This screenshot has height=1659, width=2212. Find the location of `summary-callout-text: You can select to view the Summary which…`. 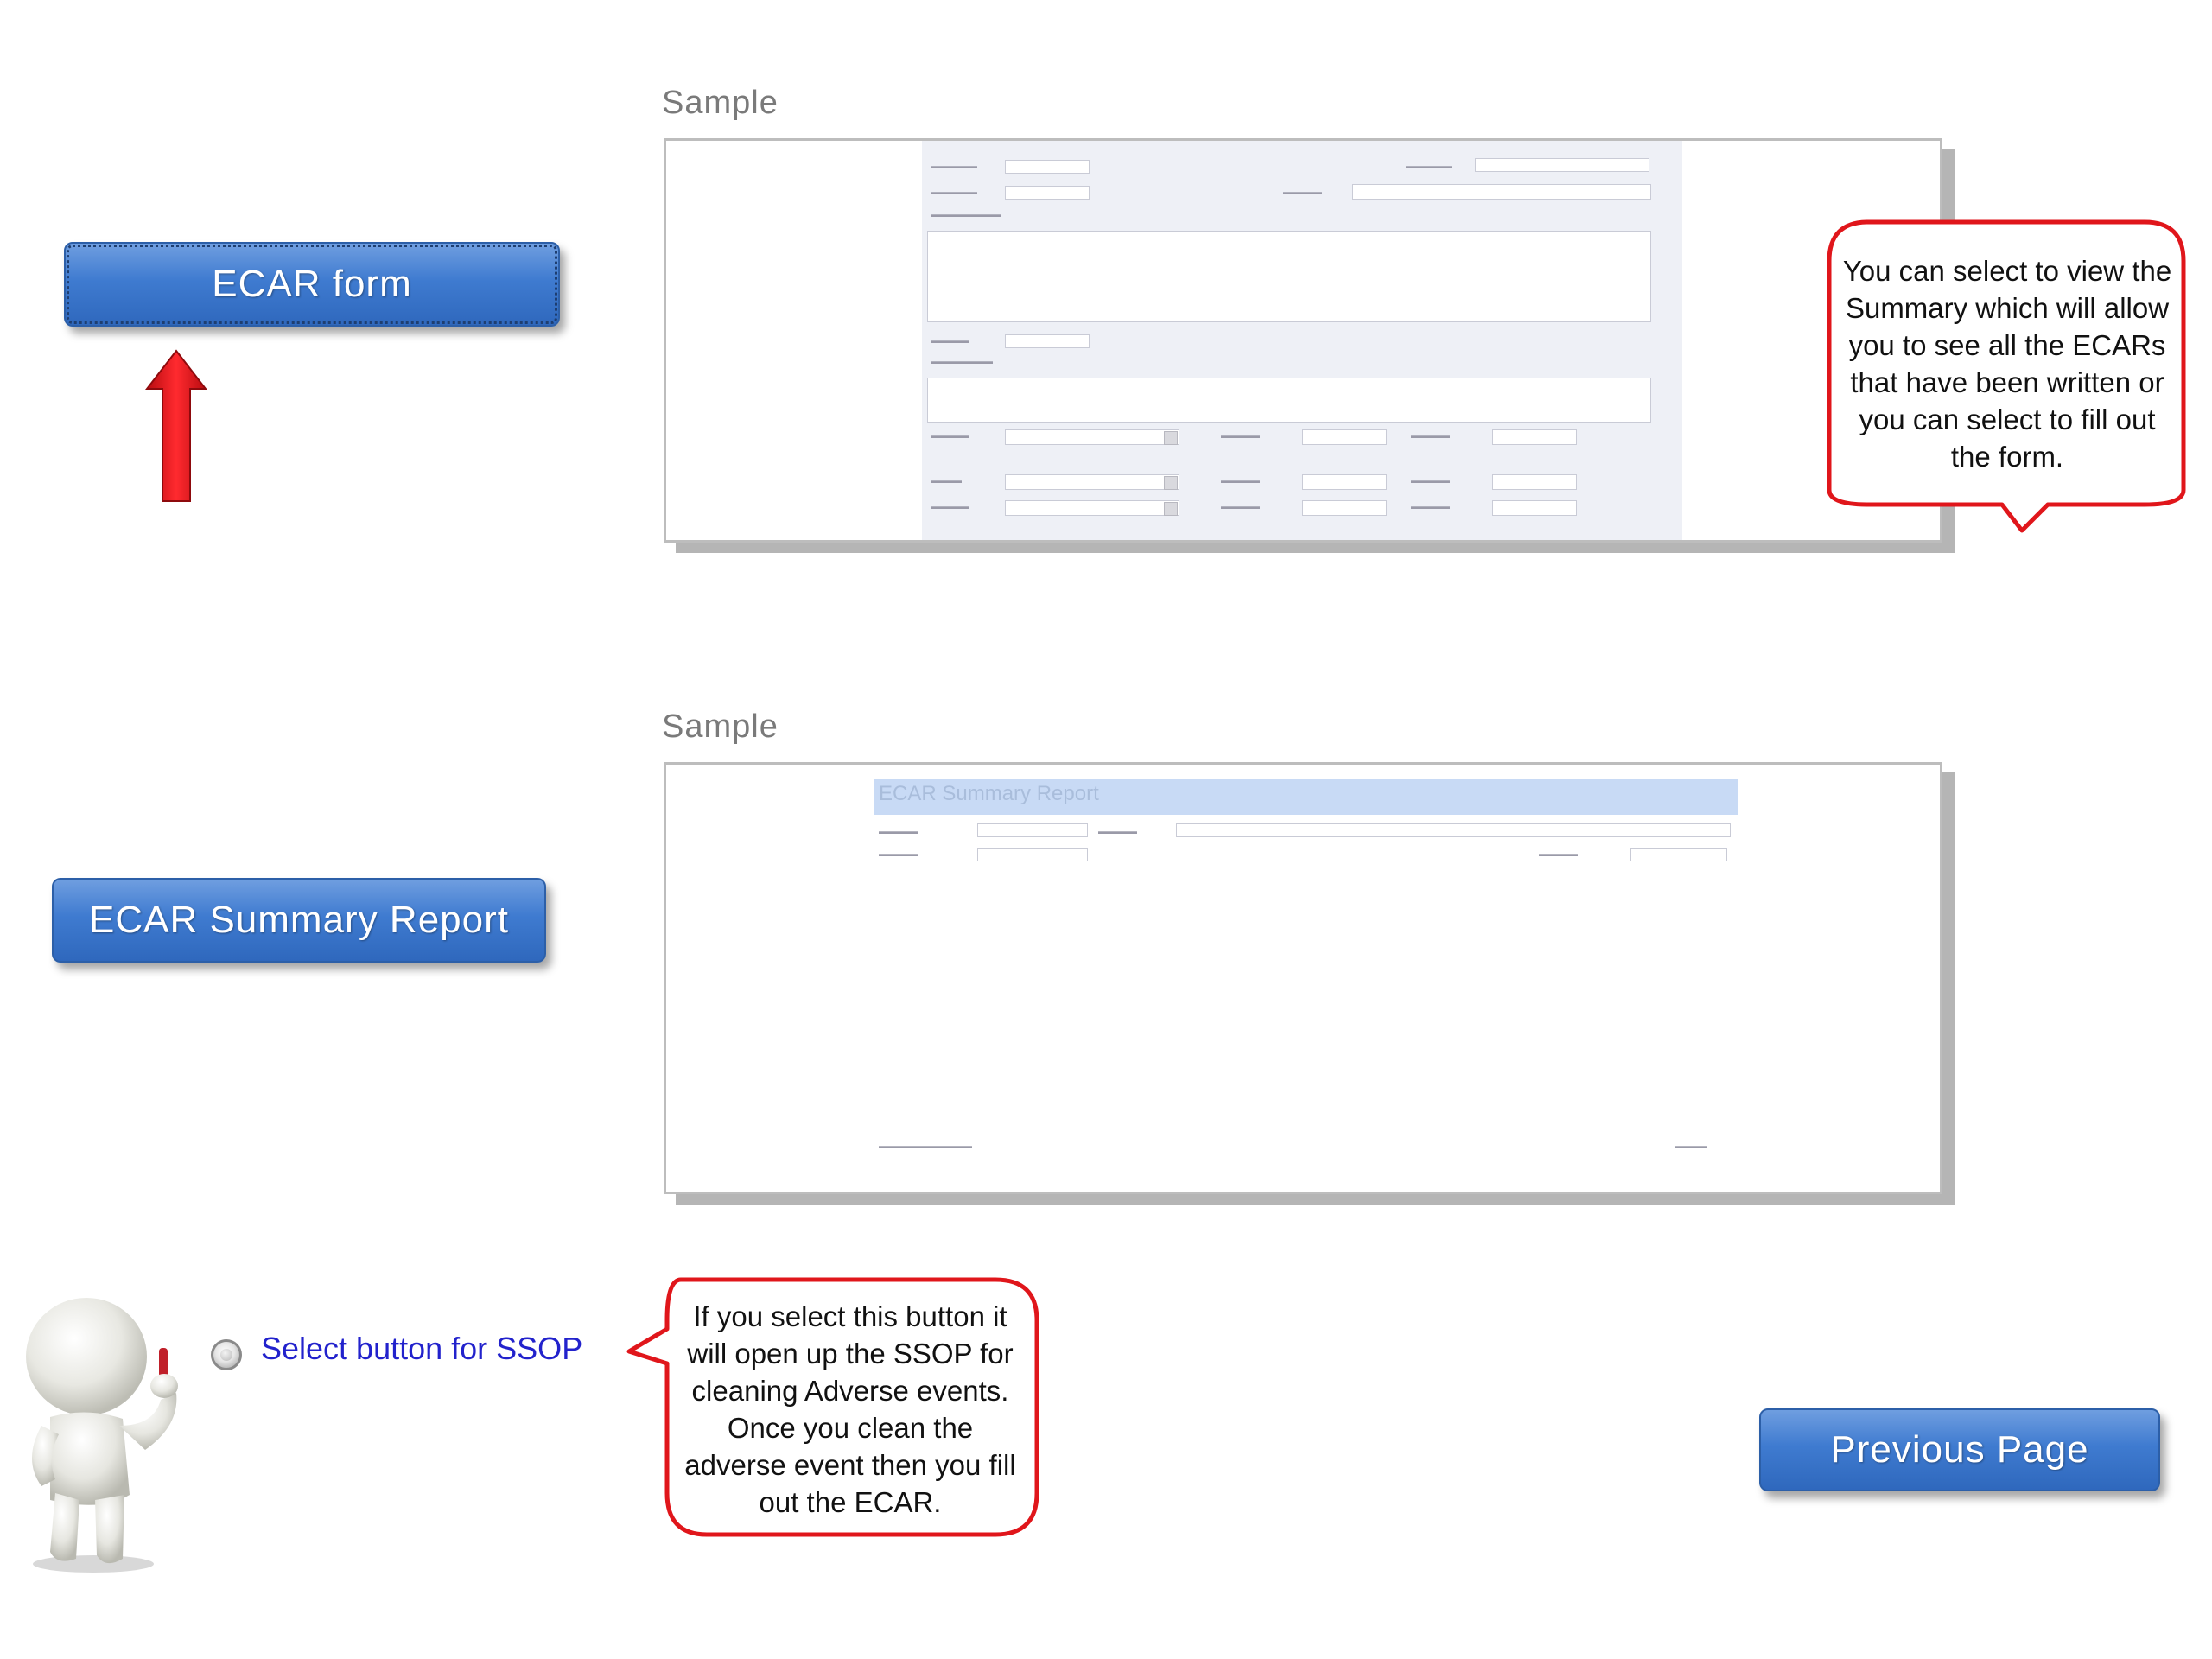

summary-callout-text: You can select to view the Summary which… is located at coordinates (2007, 364).